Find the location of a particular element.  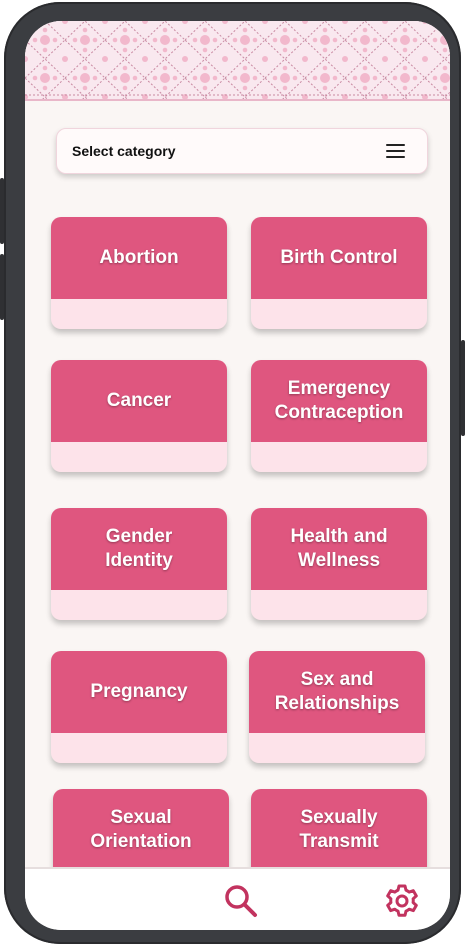

category-tile-label: Gender Identity is located at coordinates (139, 548).